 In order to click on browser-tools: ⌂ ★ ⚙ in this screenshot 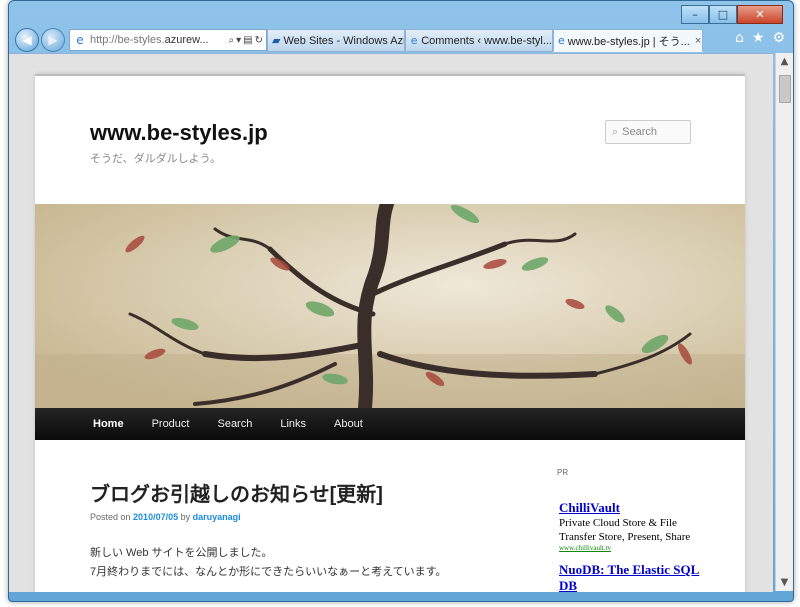, I will do `click(760, 38)`.